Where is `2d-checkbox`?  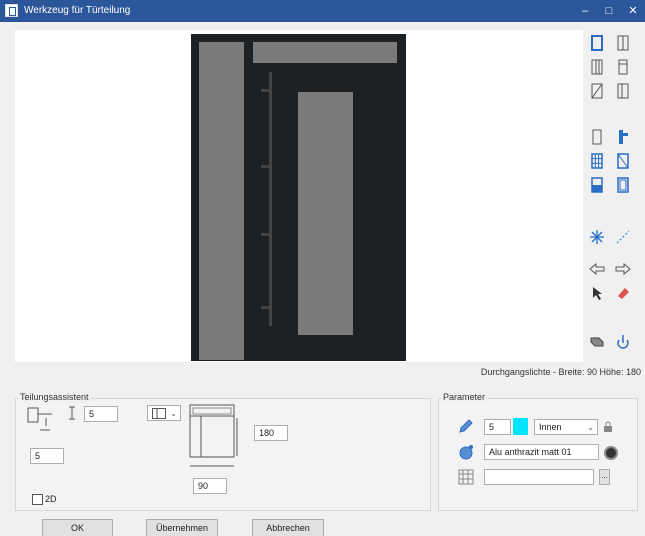
2d-checkbox is located at coordinates (37, 499).